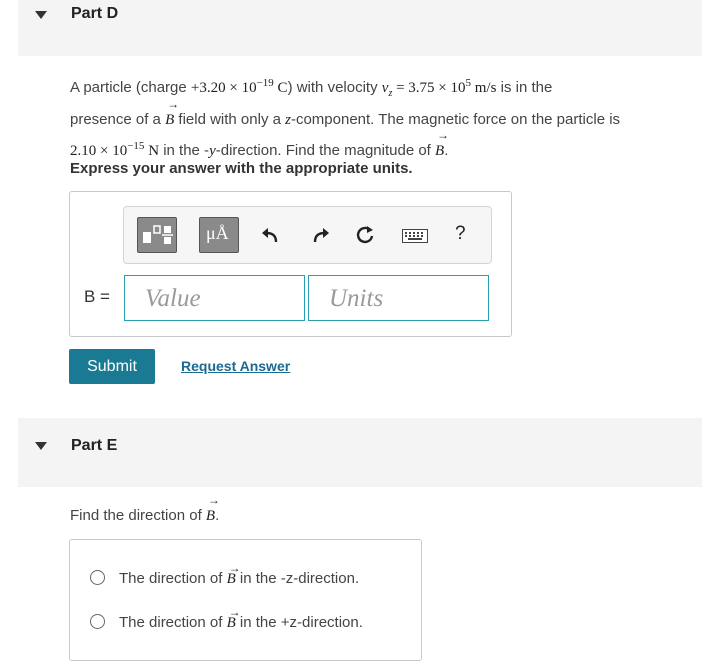 The width and height of the screenshot is (702, 662). Describe the element at coordinates (239, 575) in the screenshot. I see `choice-minus-z: The direction of B in the -z-direction.` at that location.